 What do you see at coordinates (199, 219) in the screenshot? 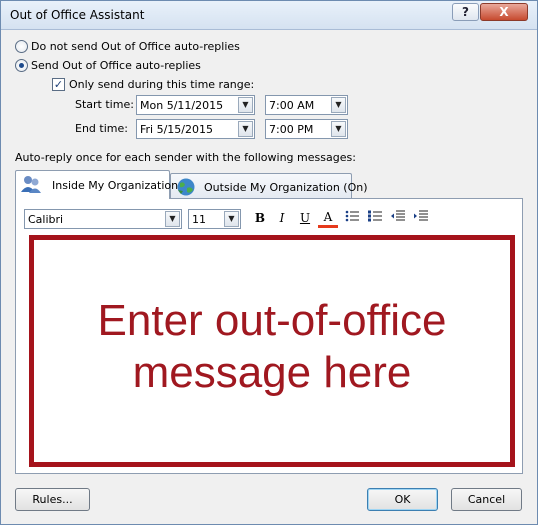
I see `font-size-value: 11` at bounding box center [199, 219].